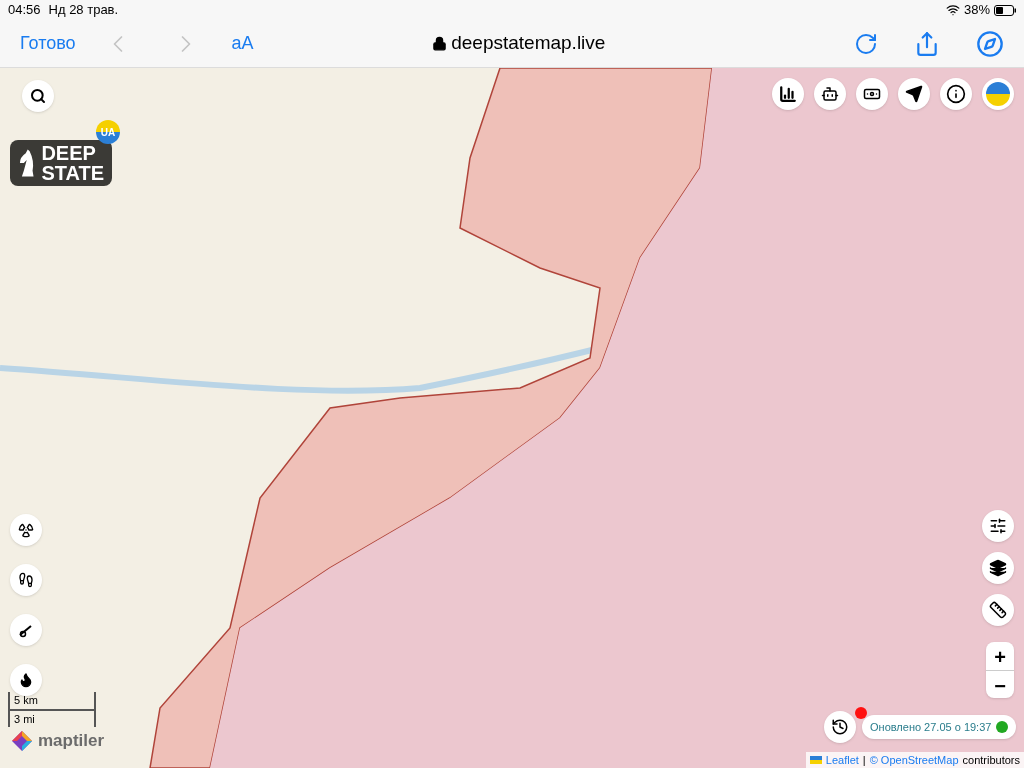 This screenshot has height=768, width=1024. What do you see at coordinates (528, 43) in the screenshot?
I see `address-field: deepstatemap.live` at bounding box center [528, 43].